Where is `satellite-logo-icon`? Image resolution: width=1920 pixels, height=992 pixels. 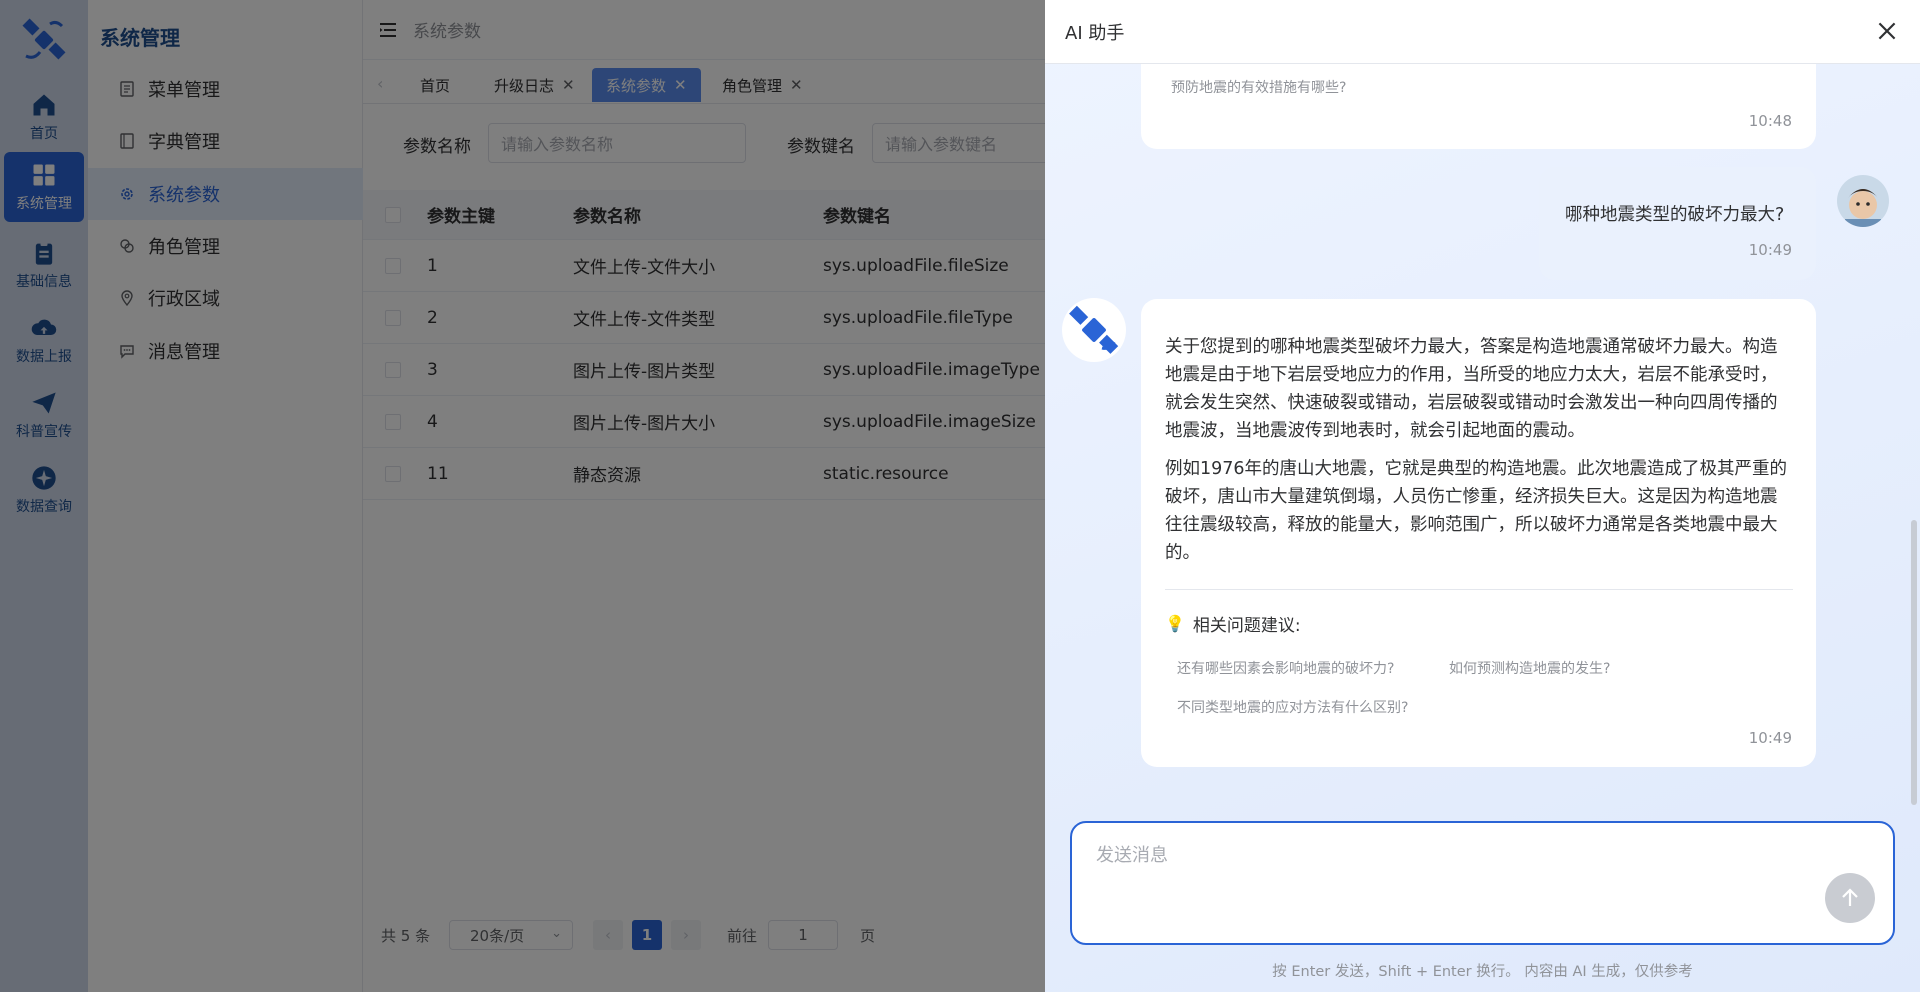
satellite-logo-icon is located at coordinates (1094, 330).